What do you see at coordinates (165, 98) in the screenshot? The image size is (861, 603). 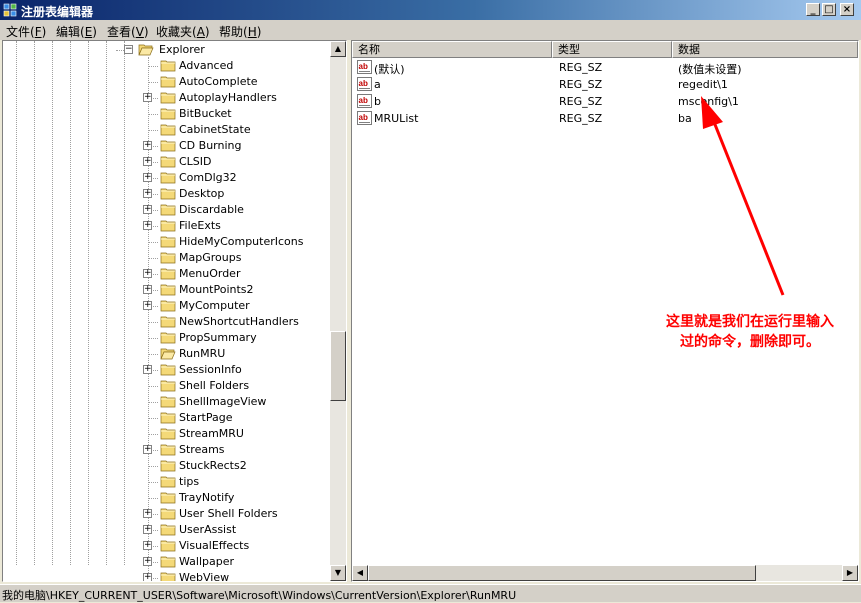 I see `tree-item-autoplayhandlers: + AutoplayHandlers` at bounding box center [165, 98].